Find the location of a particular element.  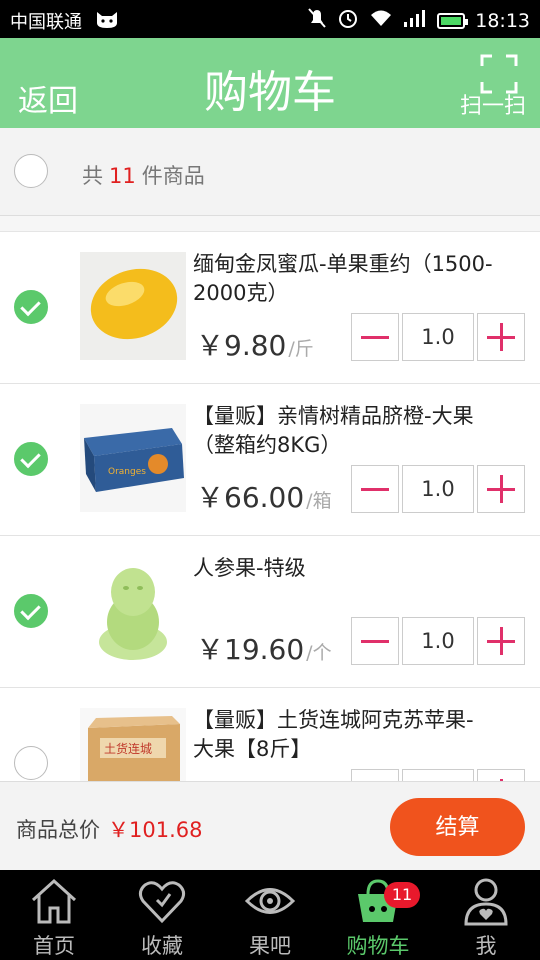

tab-label: 我 is located at coordinates (486, 946).